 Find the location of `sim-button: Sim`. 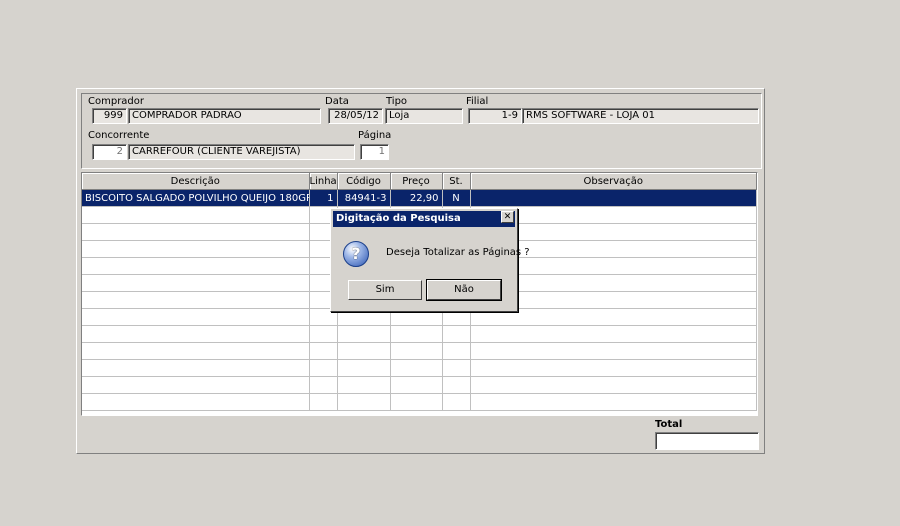

sim-button: Sim is located at coordinates (385, 290).